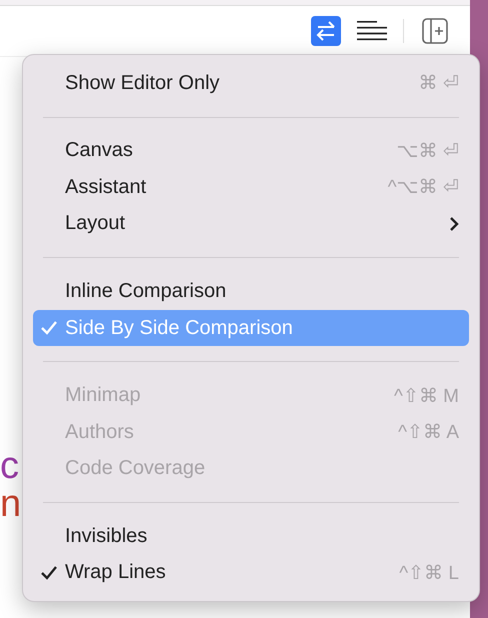 This screenshot has width=488, height=618. I want to click on shortcut-text: ^⇧⌘ A, so click(428, 432).